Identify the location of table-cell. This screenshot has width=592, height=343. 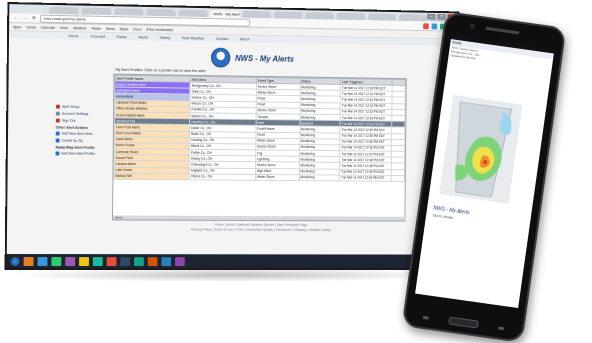
(397, 178).